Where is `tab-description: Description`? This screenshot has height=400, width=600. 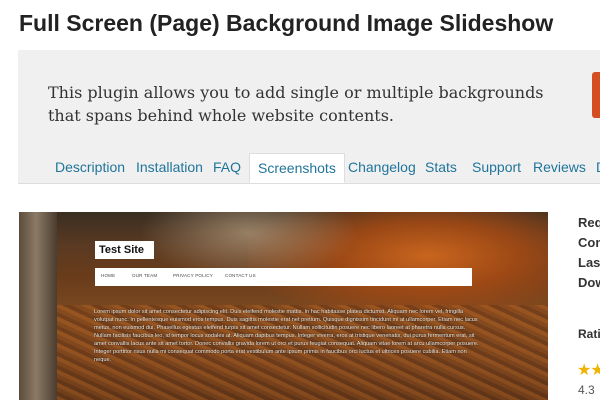
tab-description: Description is located at coordinates (90, 168).